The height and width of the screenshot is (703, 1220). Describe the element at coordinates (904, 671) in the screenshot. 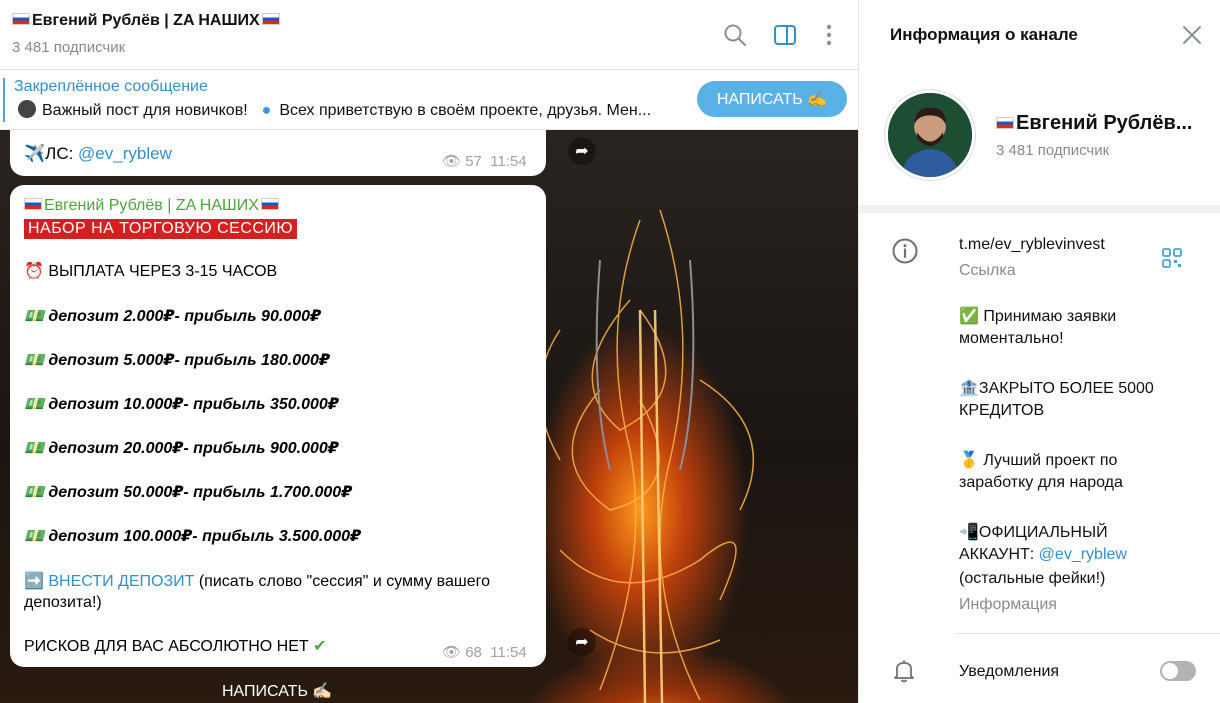

I see `bell-icon` at that location.